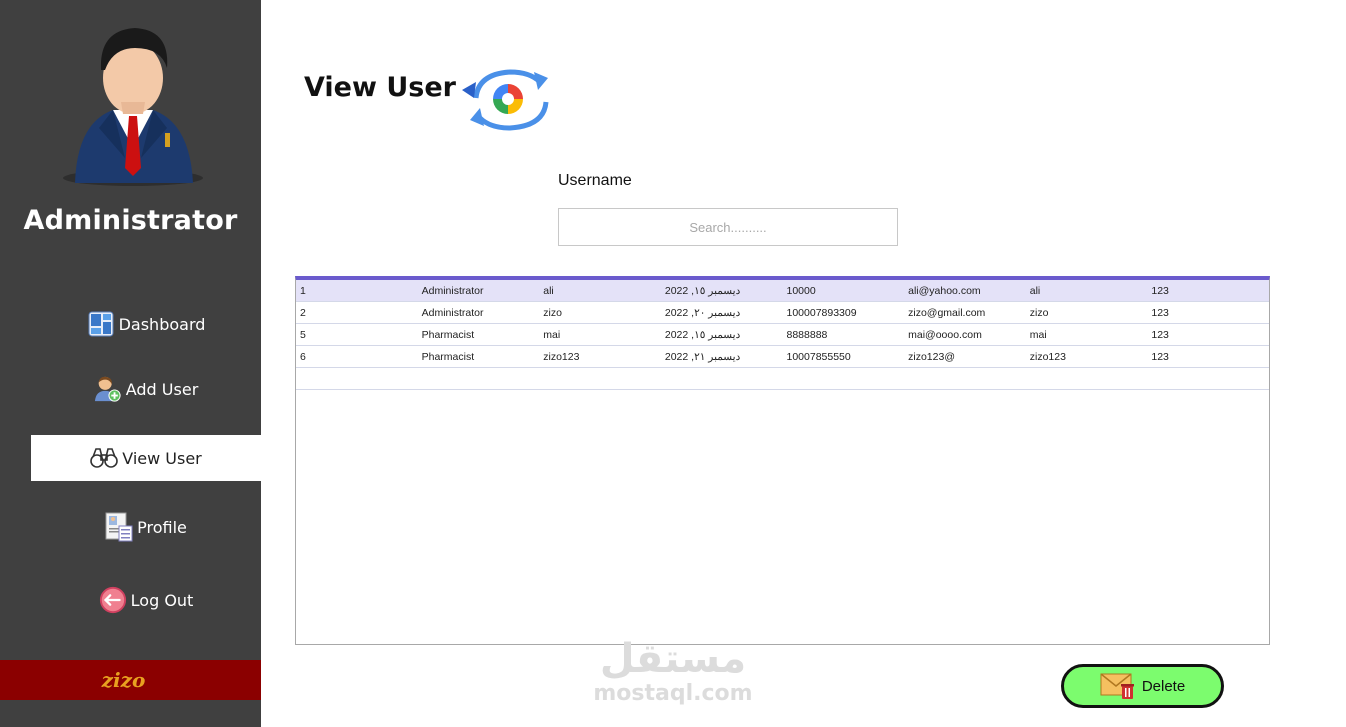 The height and width of the screenshot is (727, 1346). What do you see at coordinates (132, 103) in the screenshot?
I see `admin-avatar` at bounding box center [132, 103].